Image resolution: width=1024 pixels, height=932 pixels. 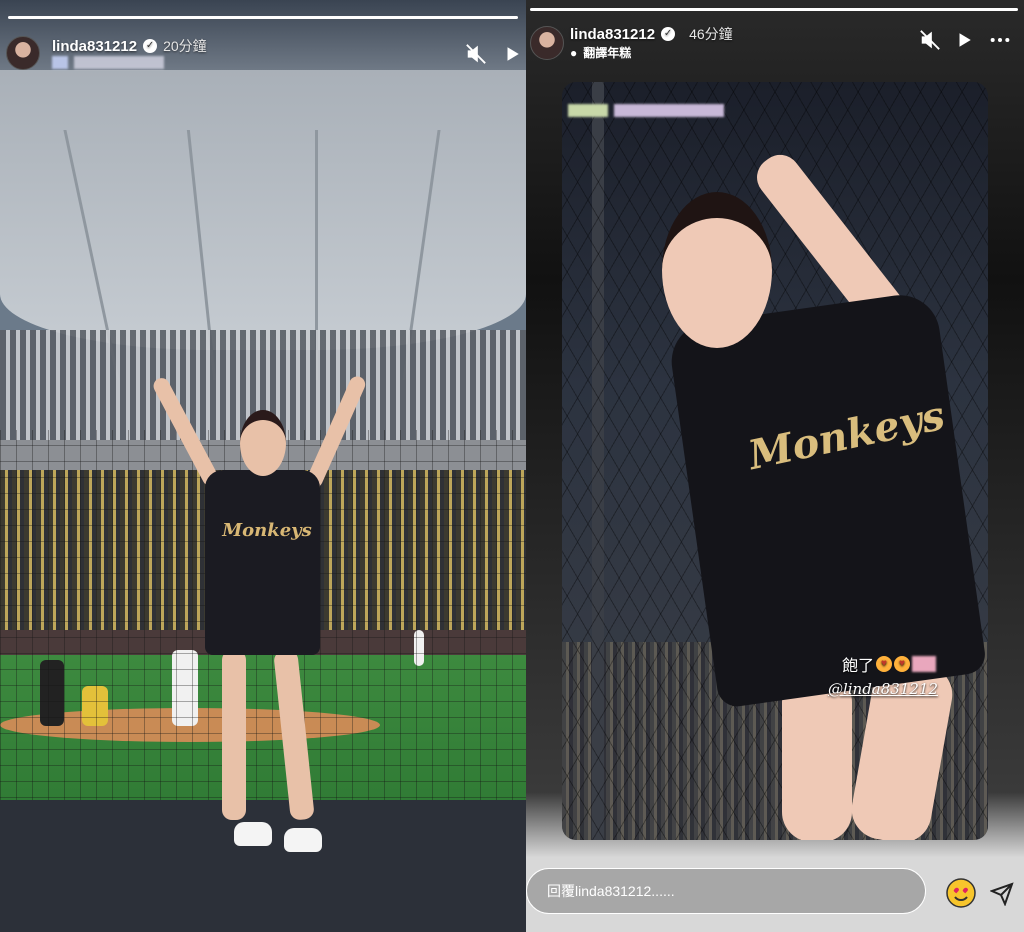 I want to click on dancer-left-shoe, so click(x=253, y=834).